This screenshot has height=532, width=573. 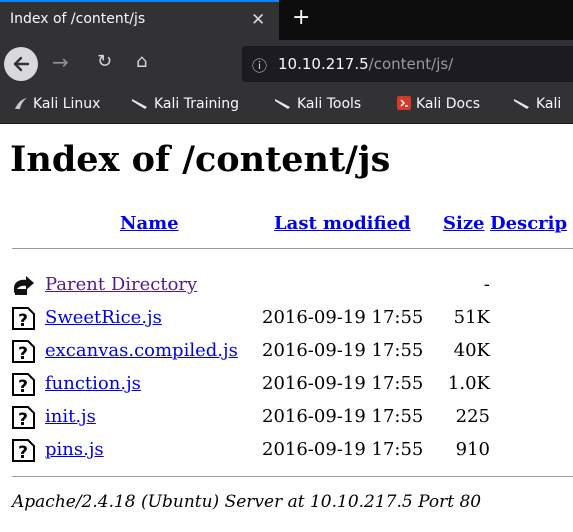 I want to click on kali-docs-icon, so click(x=404, y=103).